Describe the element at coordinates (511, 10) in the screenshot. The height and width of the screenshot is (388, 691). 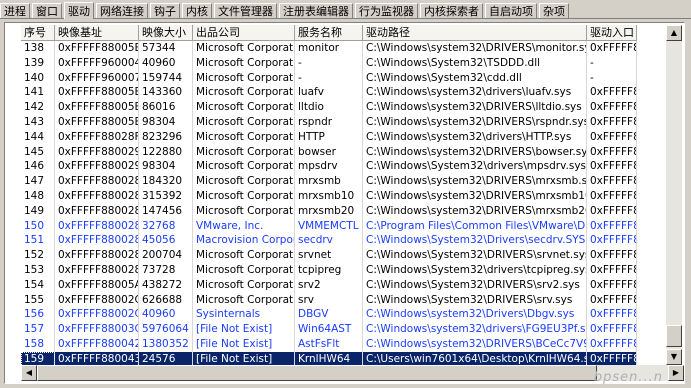
I see `tab-10: 自启动项` at that location.